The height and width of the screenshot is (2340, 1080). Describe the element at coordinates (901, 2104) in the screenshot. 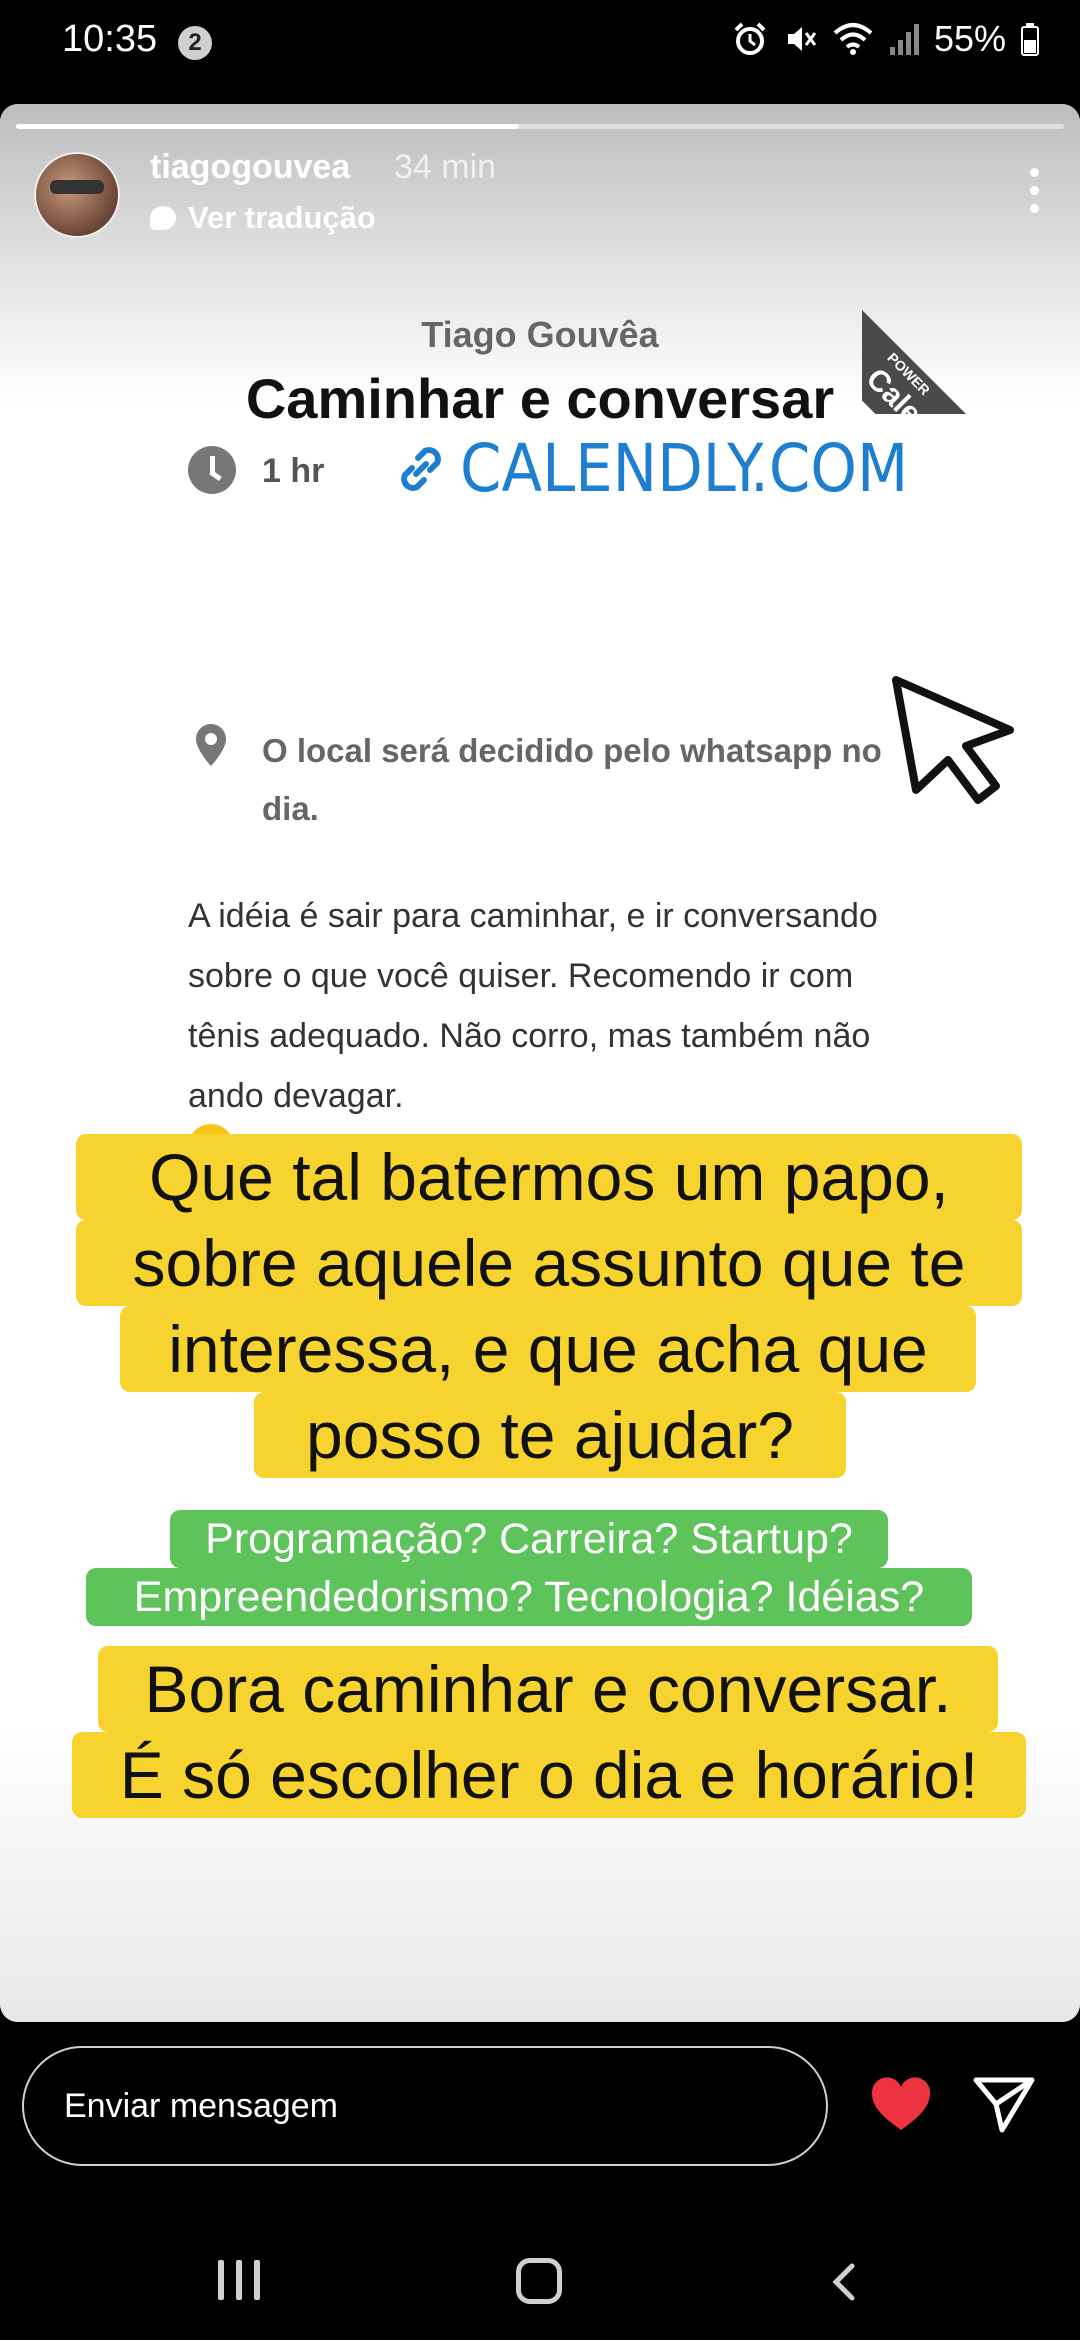

I see `heart-icon` at that location.